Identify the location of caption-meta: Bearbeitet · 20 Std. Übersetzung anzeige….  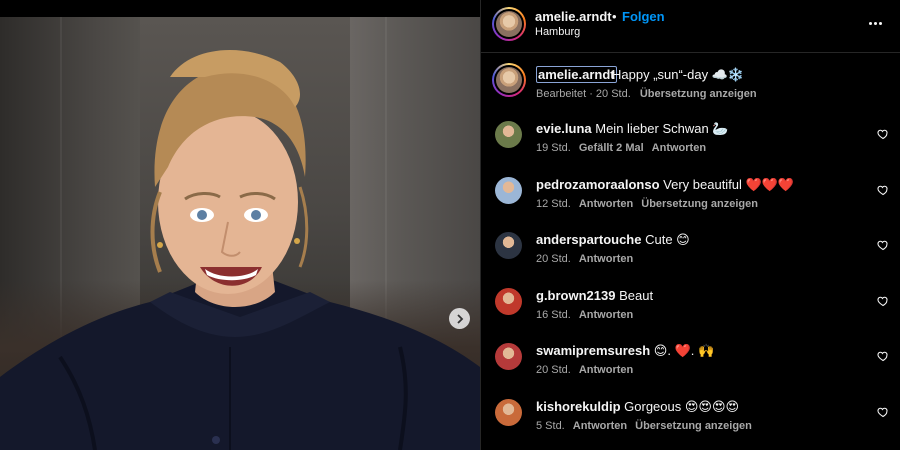
(646, 94).